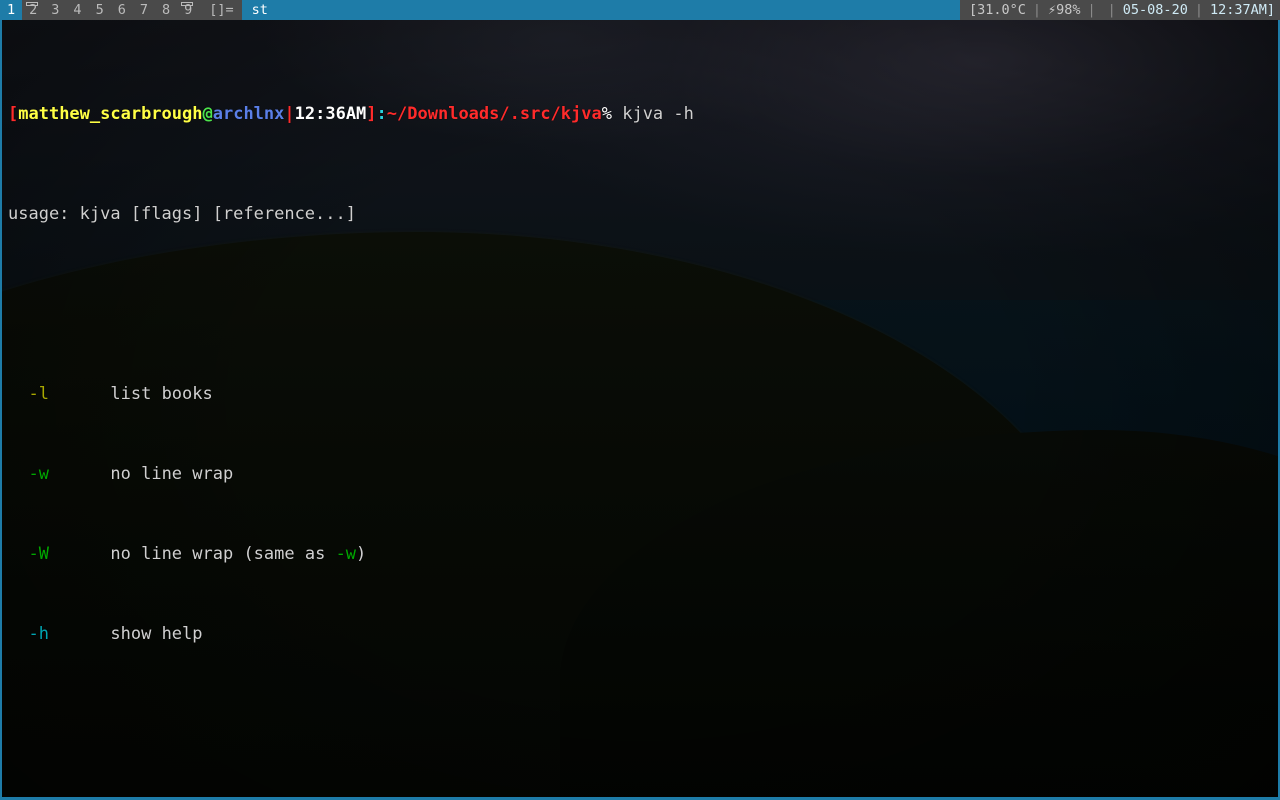  I want to click on flag-W: -W, so click(38, 554).